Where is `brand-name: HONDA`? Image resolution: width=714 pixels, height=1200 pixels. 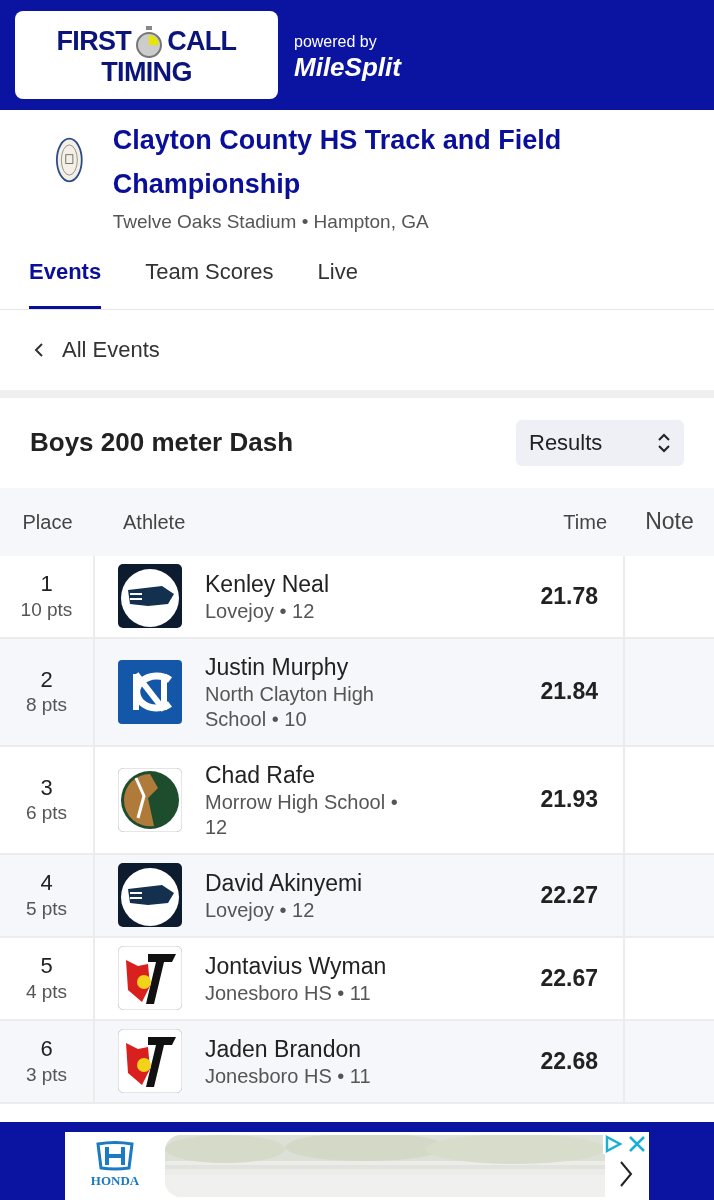
brand-name: HONDA is located at coordinates (115, 1181).